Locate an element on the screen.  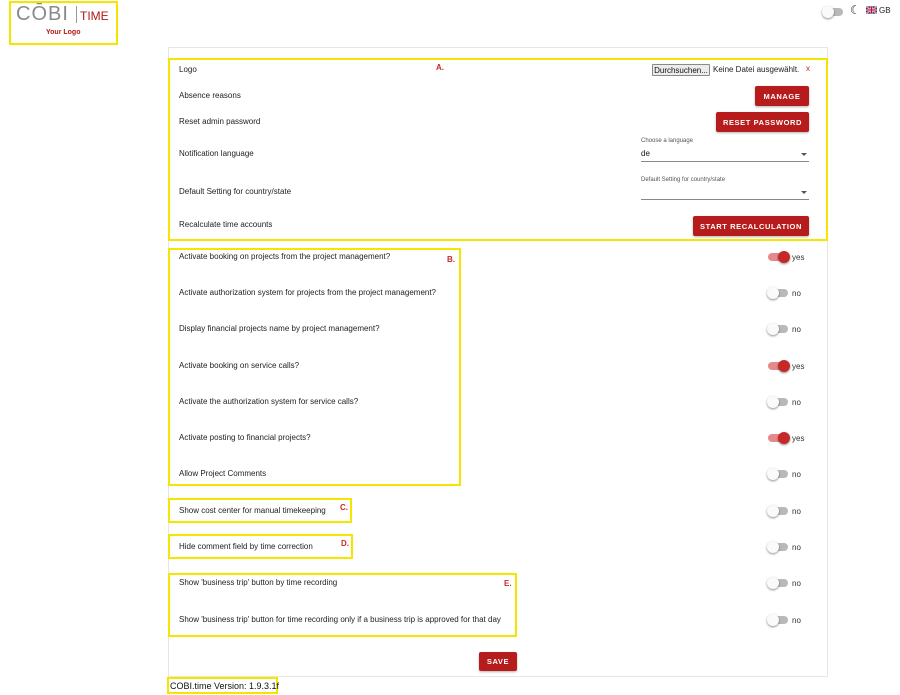
absence-reasons-label: Absence reasons is located at coordinates (210, 95).